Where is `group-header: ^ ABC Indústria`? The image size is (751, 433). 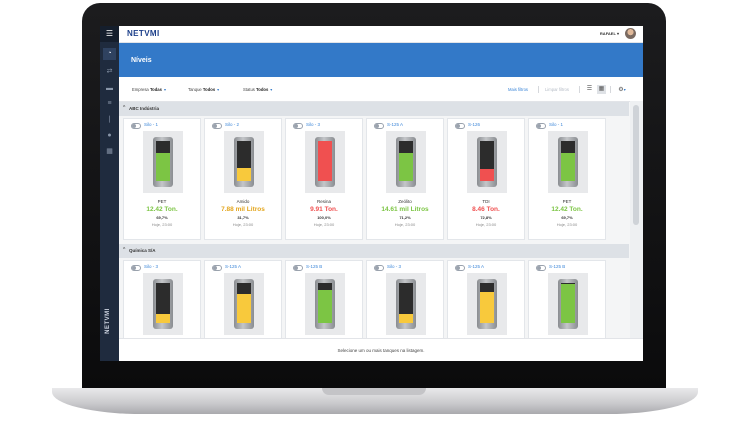 group-header: ^ ABC Indústria is located at coordinates (374, 109).